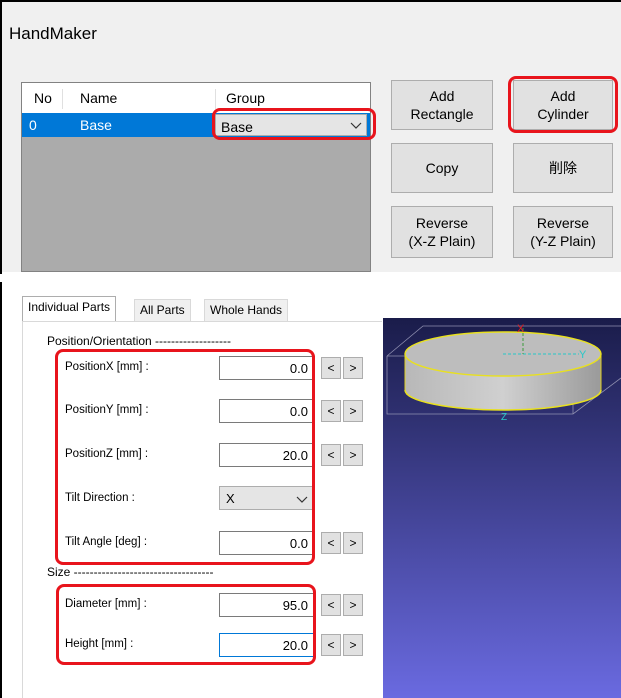 This screenshot has height=698, width=621. I want to click on height-decrement-button: <, so click(331, 645).